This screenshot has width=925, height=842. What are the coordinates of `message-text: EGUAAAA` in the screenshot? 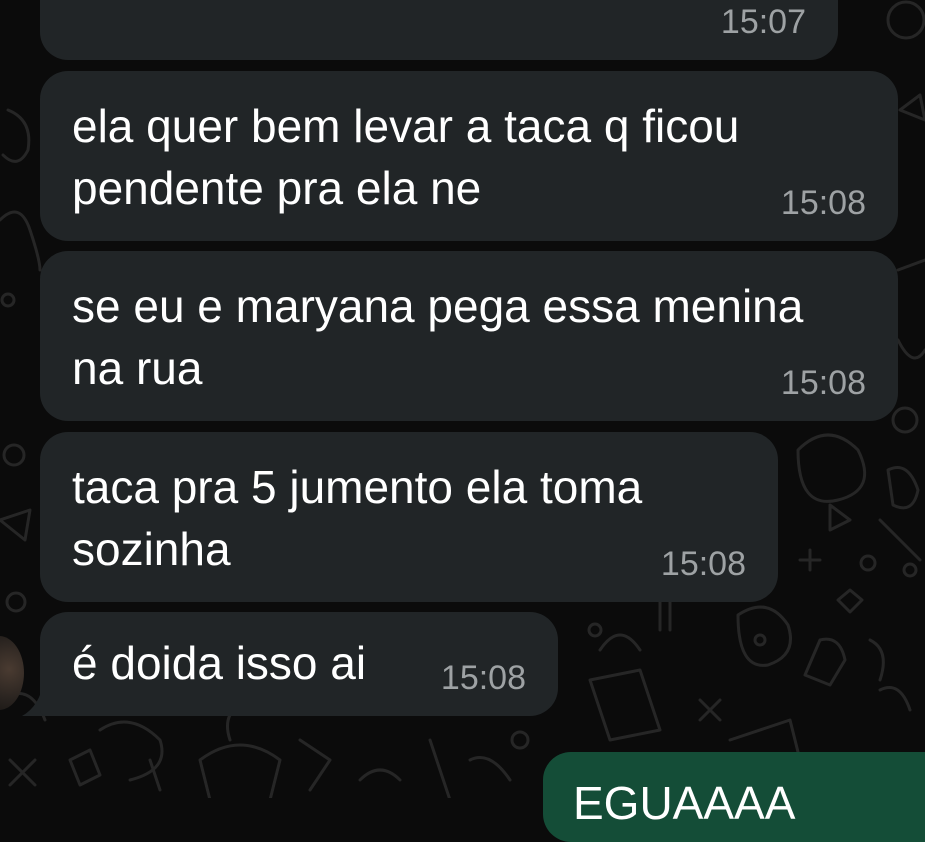 It's located at (684, 803).